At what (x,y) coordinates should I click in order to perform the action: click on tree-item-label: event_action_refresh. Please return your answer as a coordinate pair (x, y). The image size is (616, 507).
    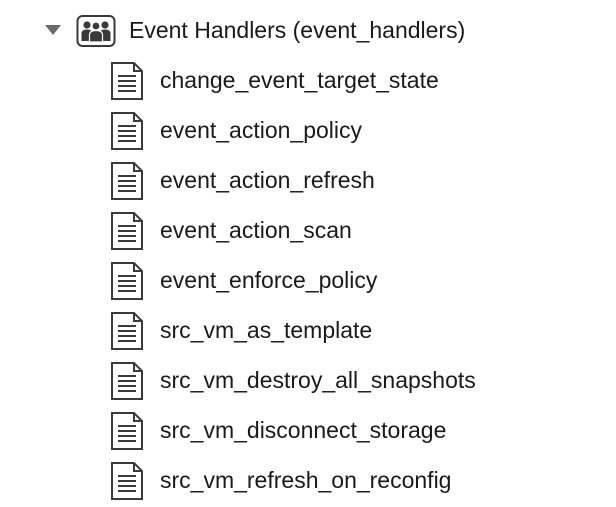
    Looking at the image, I should click on (267, 180).